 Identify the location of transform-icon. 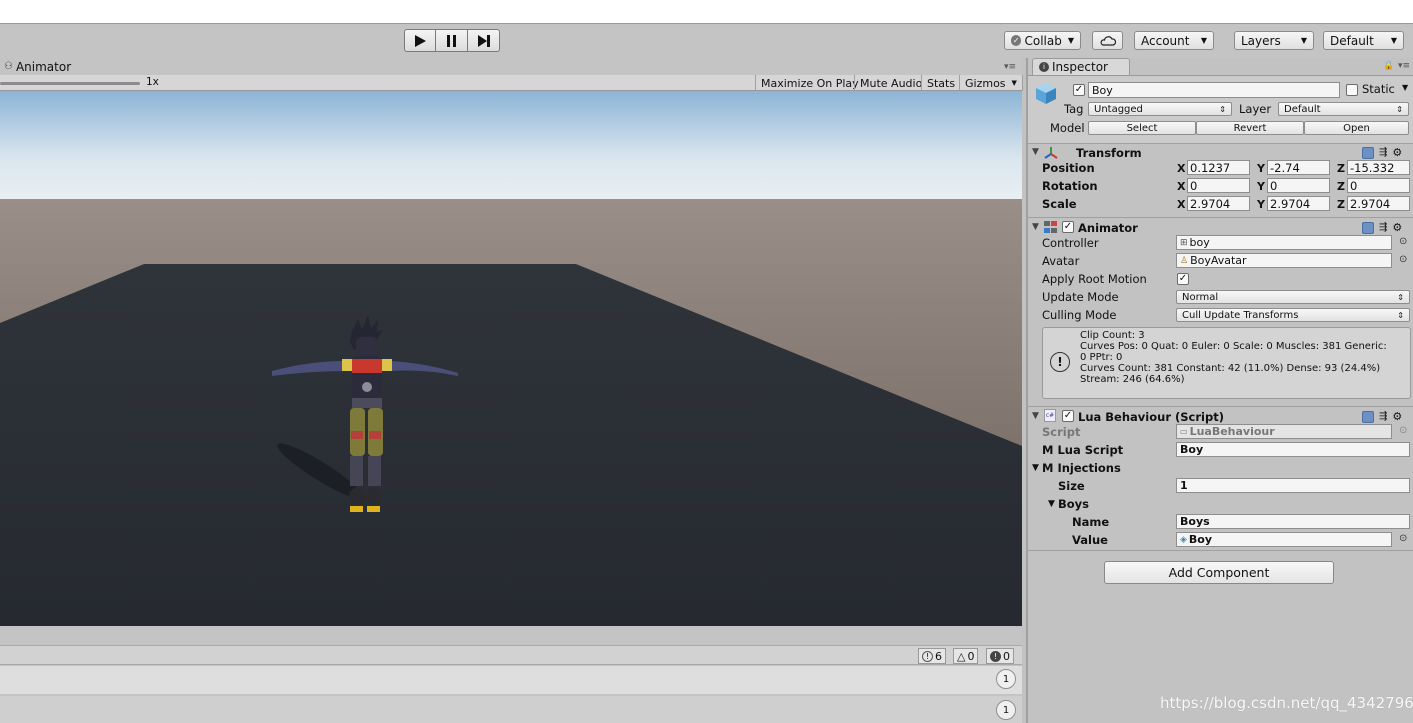
(1051, 153).